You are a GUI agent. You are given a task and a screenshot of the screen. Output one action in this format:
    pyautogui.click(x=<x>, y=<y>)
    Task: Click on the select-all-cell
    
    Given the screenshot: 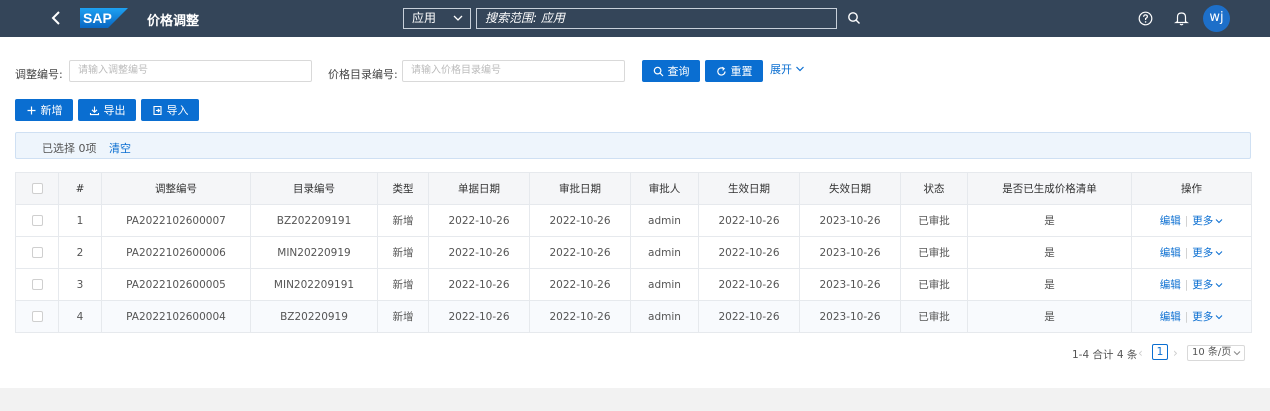 What is the action you would take?
    pyautogui.click(x=37, y=188)
    